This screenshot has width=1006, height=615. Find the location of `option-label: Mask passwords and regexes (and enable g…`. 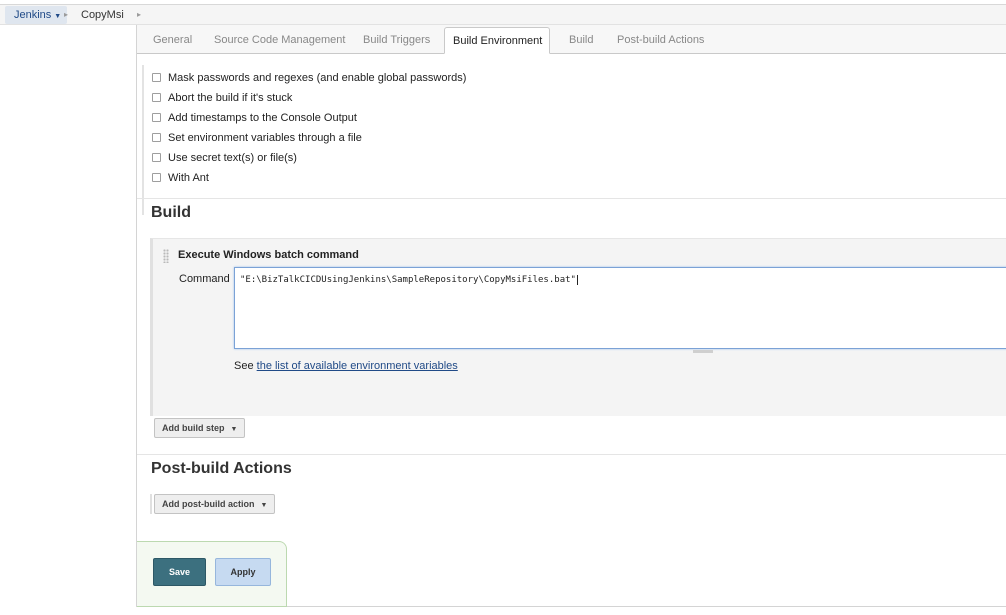

option-label: Mask passwords and regexes (and enable g… is located at coordinates (317, 78).